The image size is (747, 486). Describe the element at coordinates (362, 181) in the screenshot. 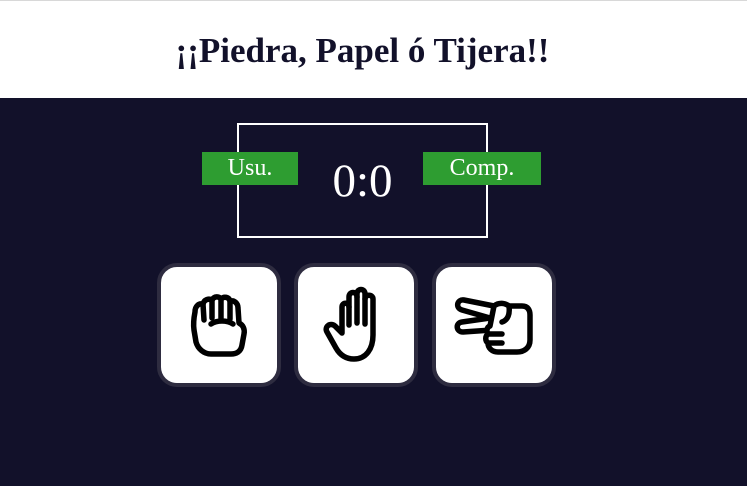

I see `score-display: 0:0` at that location.